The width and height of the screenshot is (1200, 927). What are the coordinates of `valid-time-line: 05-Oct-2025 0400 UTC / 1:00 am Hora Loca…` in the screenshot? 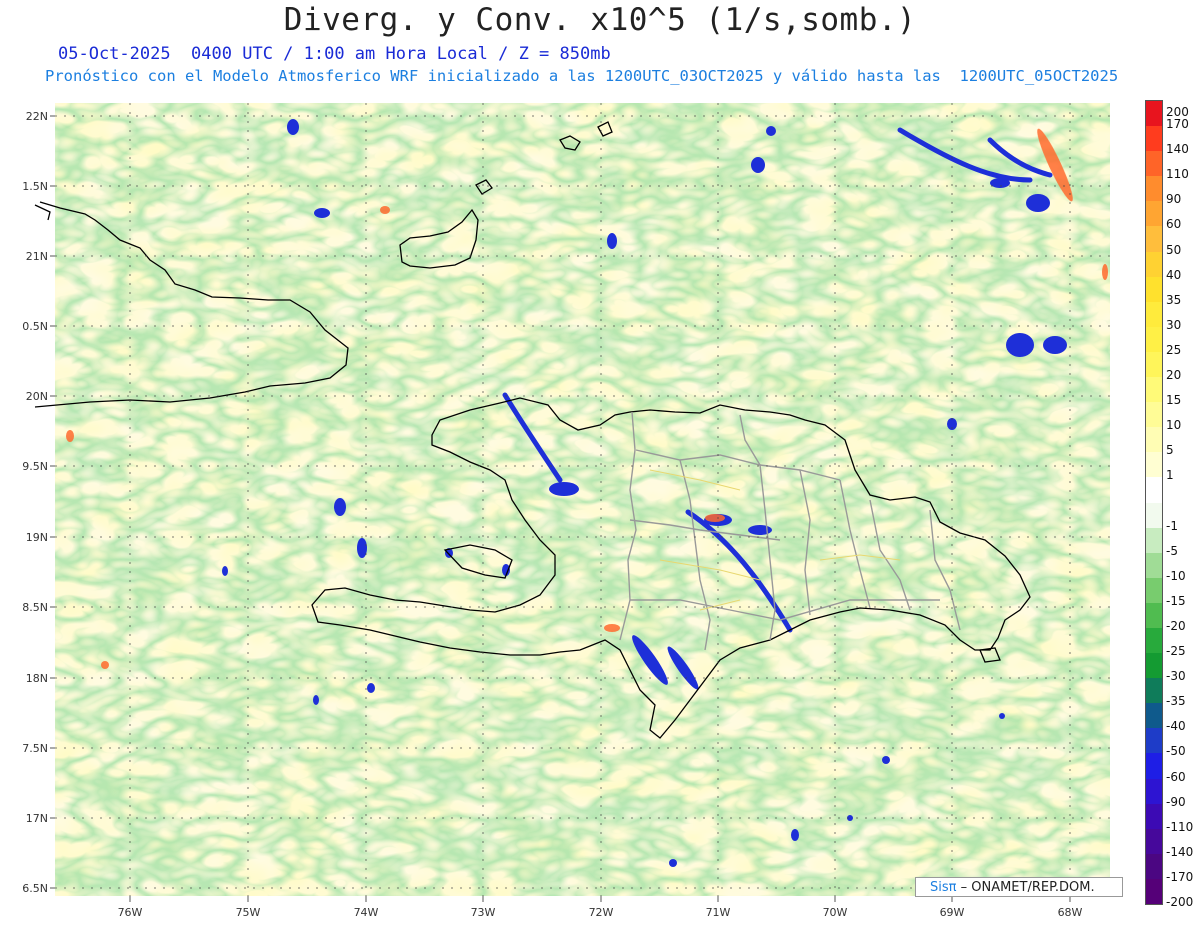 It's located at (334, 54).